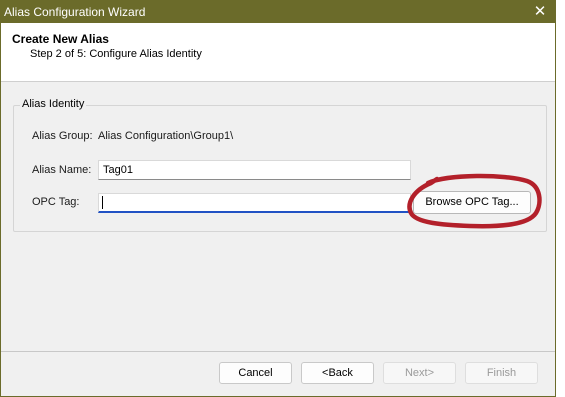 The image size is (565, 397). Describe the element at coordinates (560, 198) in the screenshot. I see `background-strip` at that location.